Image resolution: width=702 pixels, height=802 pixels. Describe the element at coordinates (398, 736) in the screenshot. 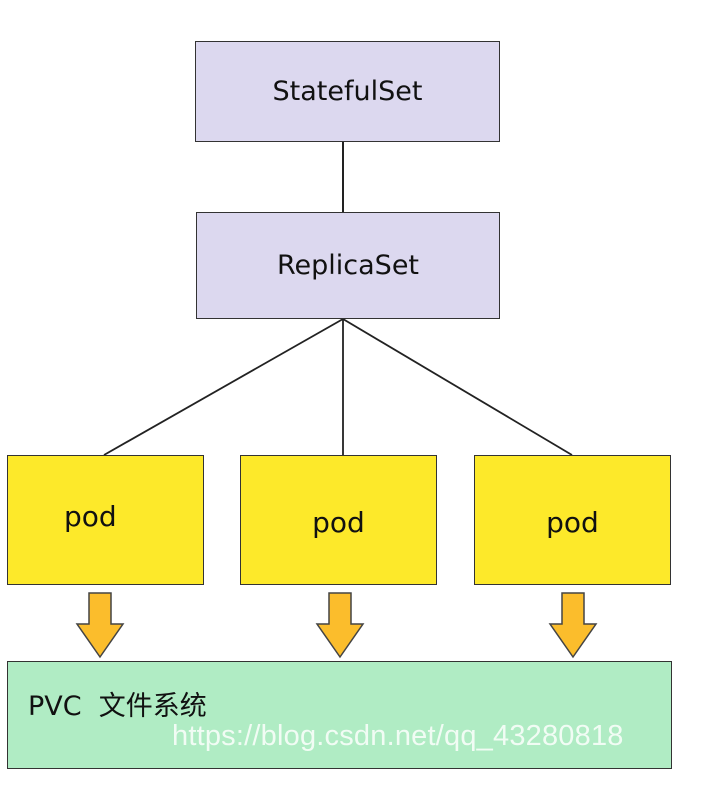

I see `watermark-text: https://blog.csdn.net/qq_43280818` at that location.